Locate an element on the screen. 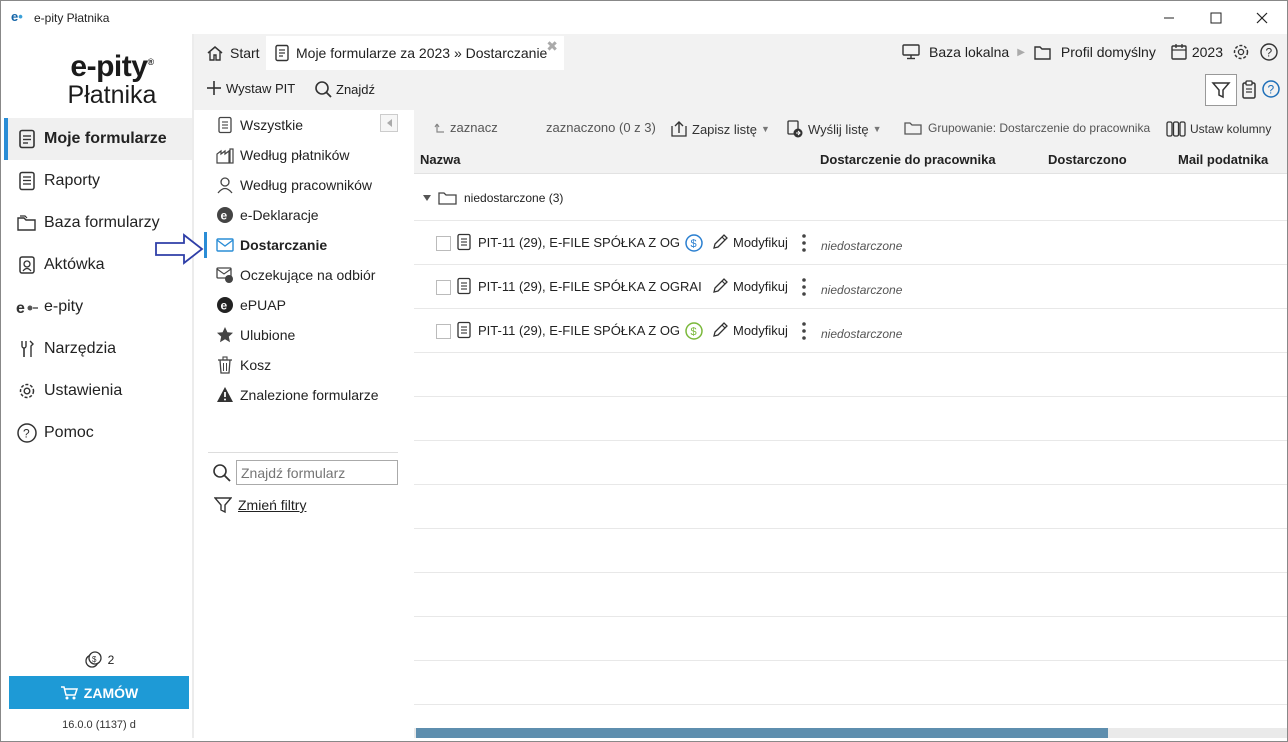 This screenshot has height=742, width=1288. action-bar: Wystaw PIT Znajdź ? is located at coordinates (740, 90).